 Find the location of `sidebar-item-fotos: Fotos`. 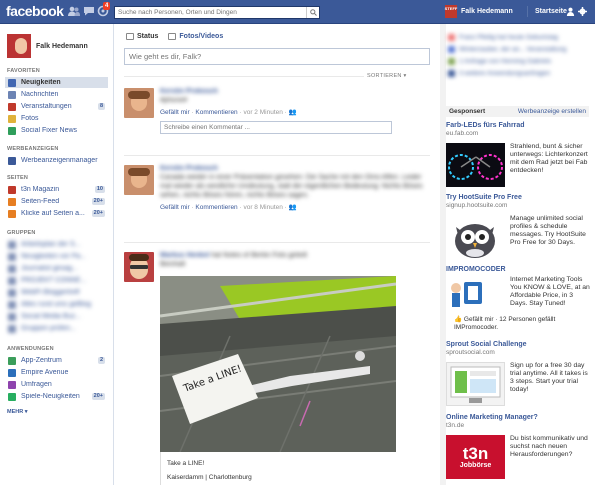

sidebar-item-fotos: Fotos is located at coordinates (56, 118).